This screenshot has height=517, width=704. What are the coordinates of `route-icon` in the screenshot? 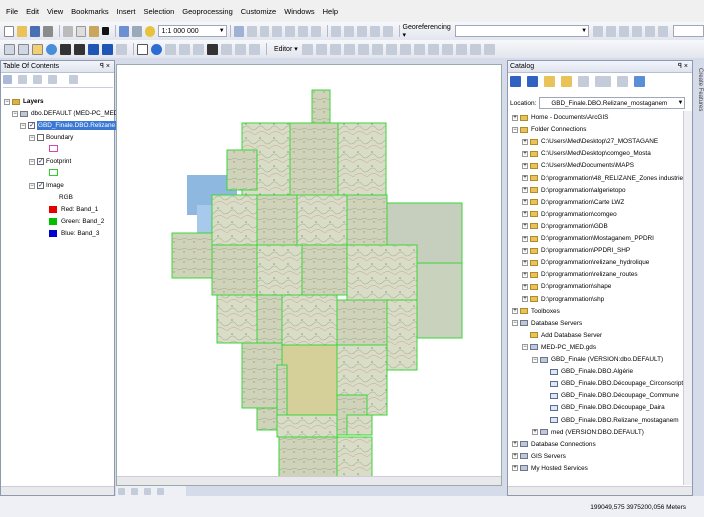 It's located at (226, 49).